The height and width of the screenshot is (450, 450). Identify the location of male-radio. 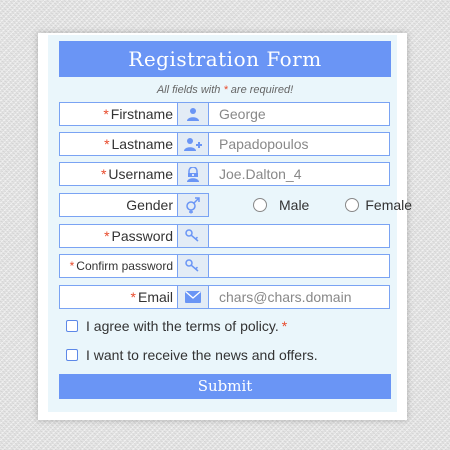
(260, 205).